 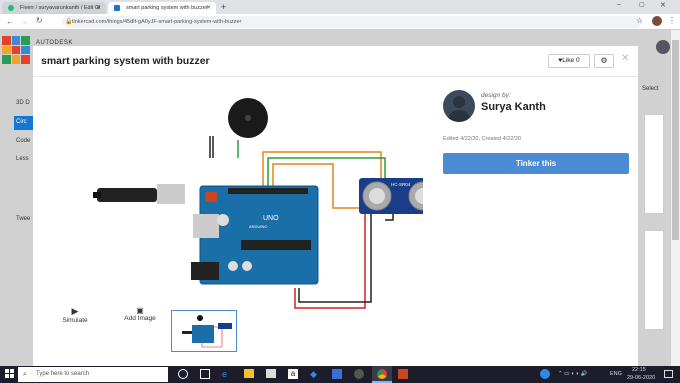 I want to click on back-icon: ←, so click(x=10, y=21).